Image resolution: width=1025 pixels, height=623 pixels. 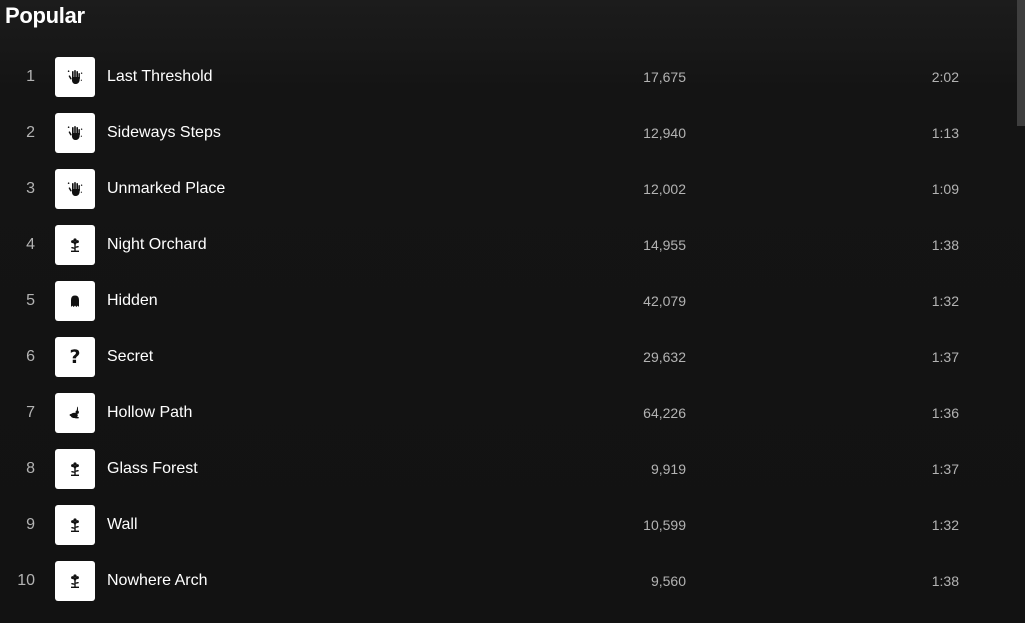 I want to click on track-row: 8 Glass Forest 9,919 1:37, so click(x=507, y=469).